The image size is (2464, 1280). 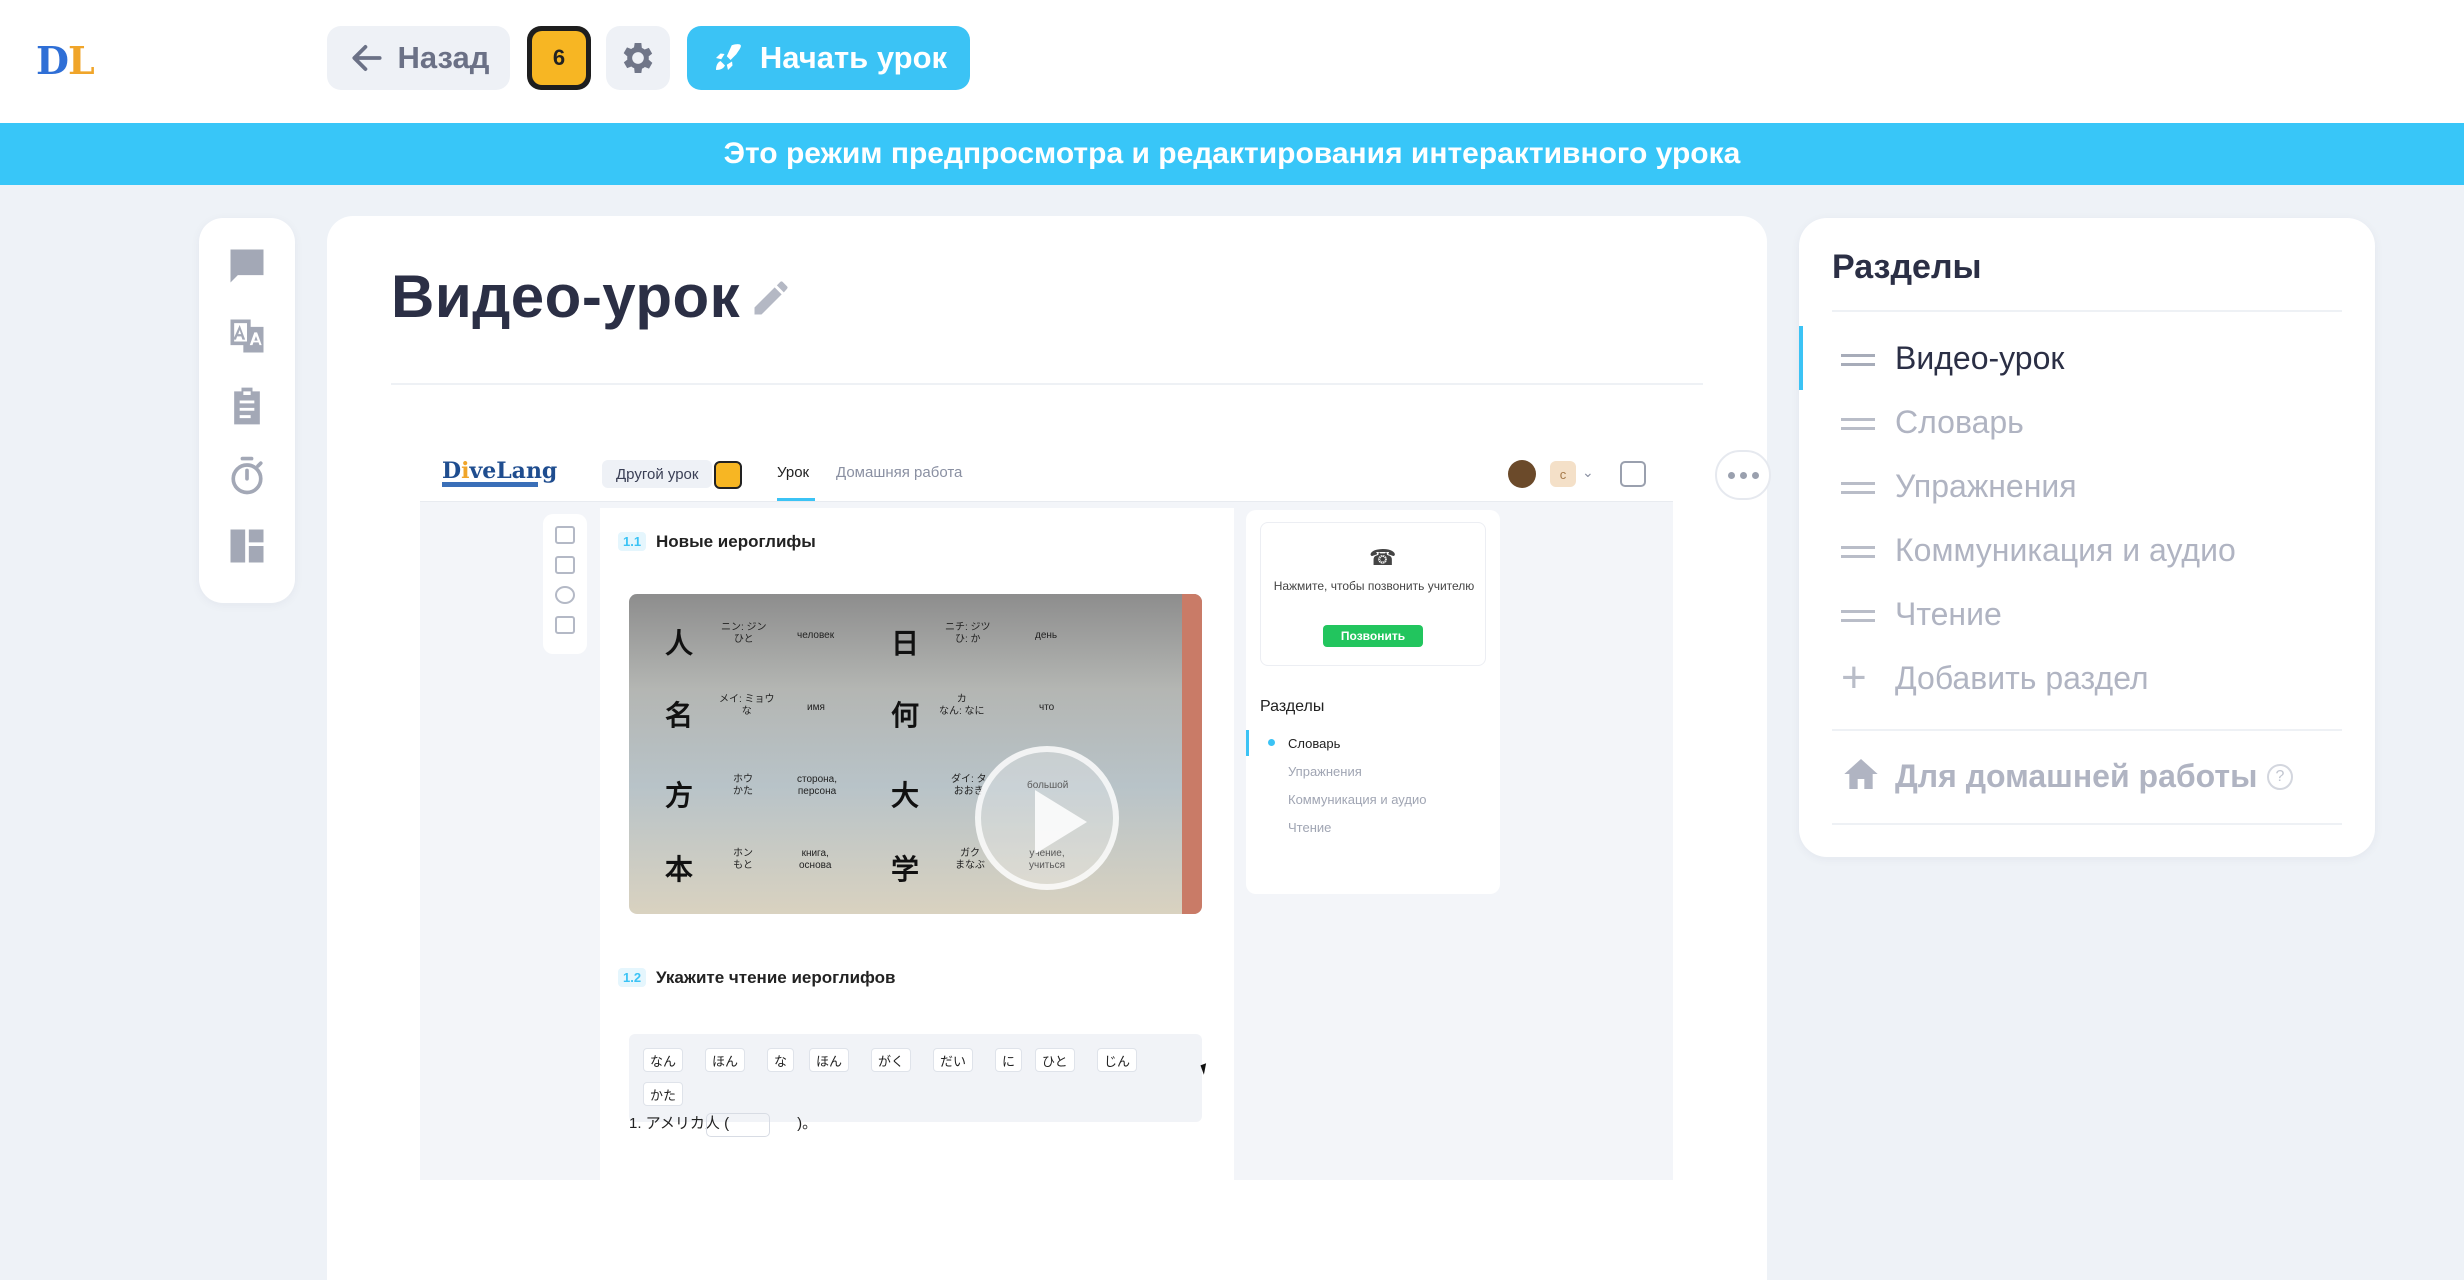 I want to click on video-task2-number: 1.2, so click(x=632, y=977).